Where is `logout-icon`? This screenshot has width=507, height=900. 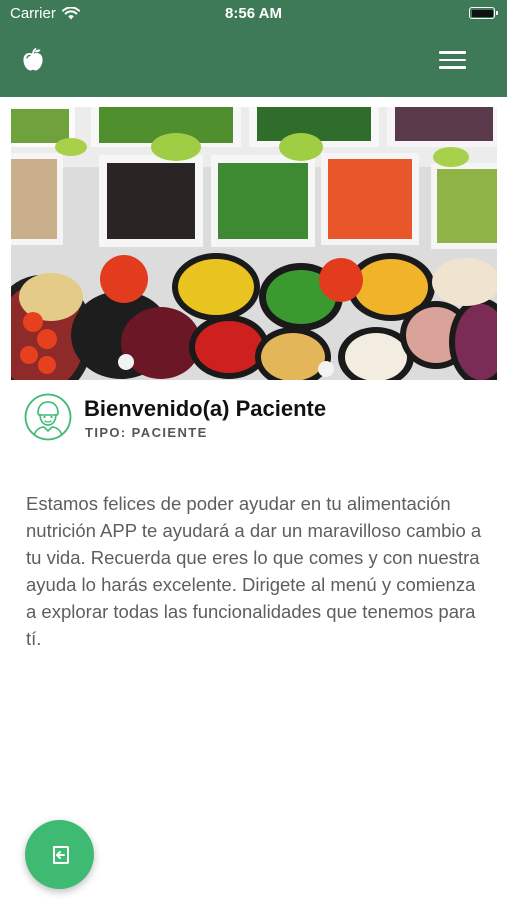 logout-icon is located at coordinates (60, 854).